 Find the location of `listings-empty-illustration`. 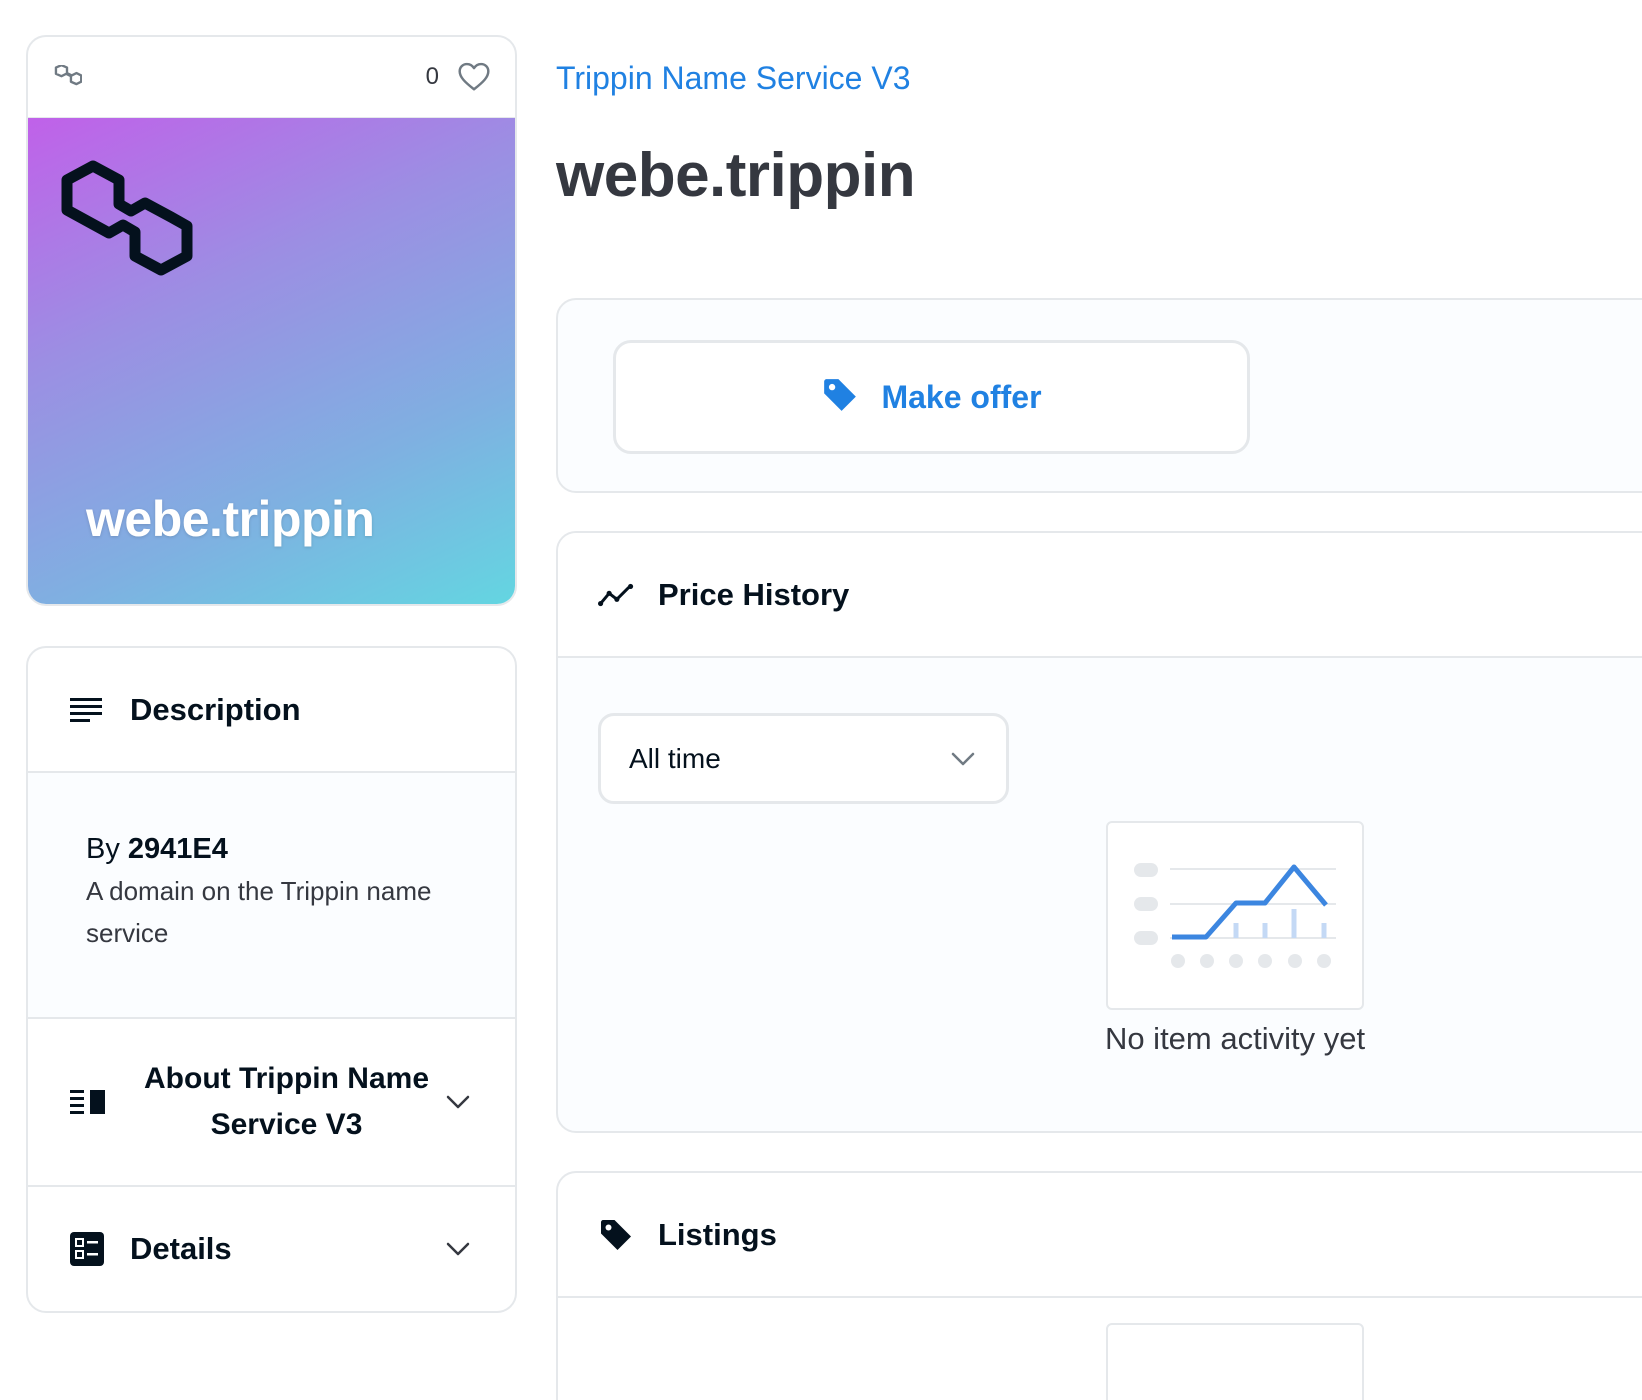

listings-empty-illustration is located at coordinates (1235, 1361).